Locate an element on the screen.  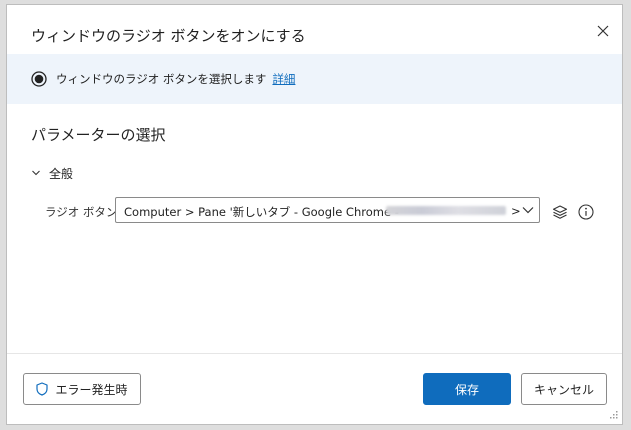
info-bar: ウィンドウのラジオ ボタンを選択します 詳細 is located at coordinates (314, 79).